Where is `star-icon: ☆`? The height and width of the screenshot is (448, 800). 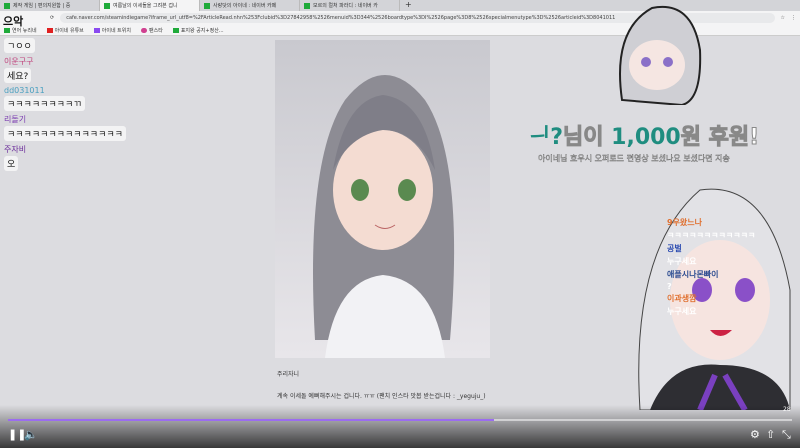
star-icon: ☆ is located at coordinates (783, 18).